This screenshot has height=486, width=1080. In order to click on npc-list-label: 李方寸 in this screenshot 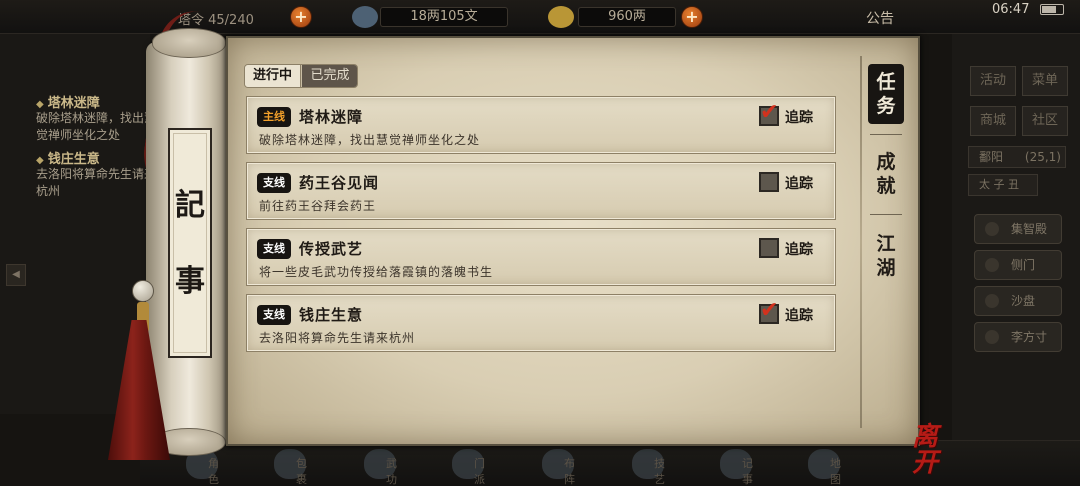, I will do `click(1029, 337)`.